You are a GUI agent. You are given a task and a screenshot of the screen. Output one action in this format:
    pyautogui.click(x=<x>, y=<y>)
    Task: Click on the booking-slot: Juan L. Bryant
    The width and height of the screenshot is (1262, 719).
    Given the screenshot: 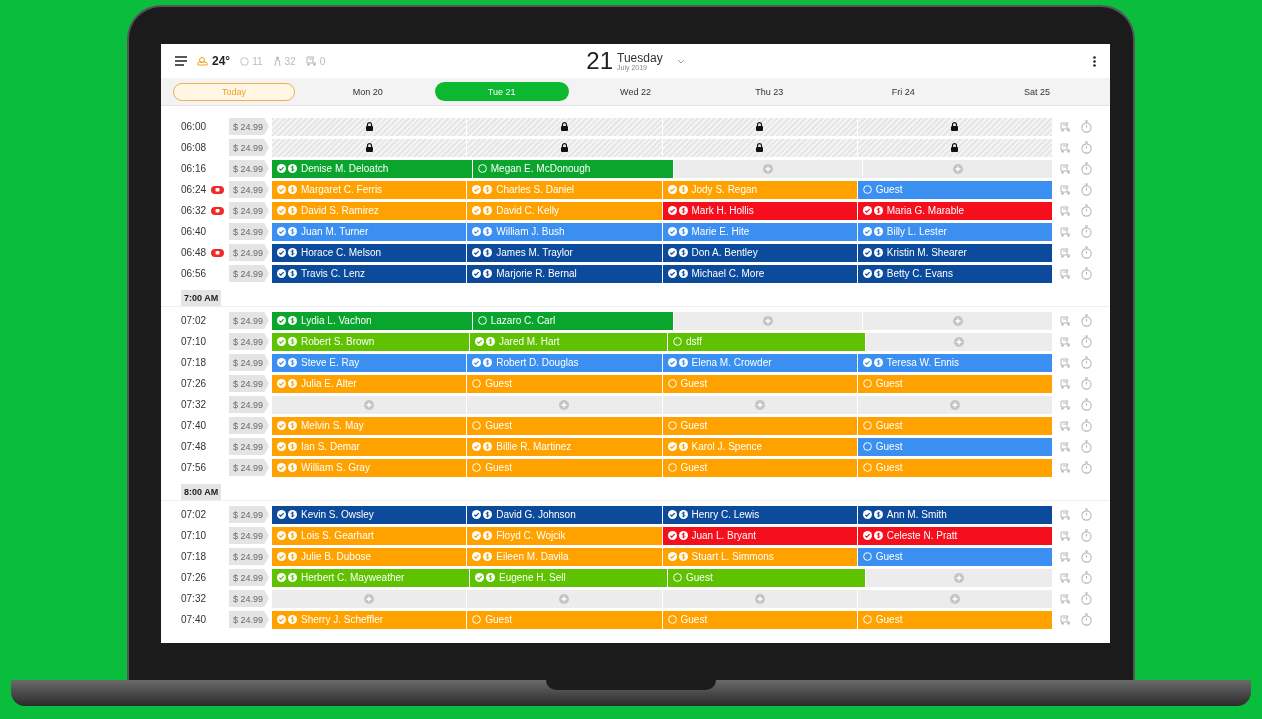 What is the action you would take?
    pyautogui.click(x=759, y=535)
    